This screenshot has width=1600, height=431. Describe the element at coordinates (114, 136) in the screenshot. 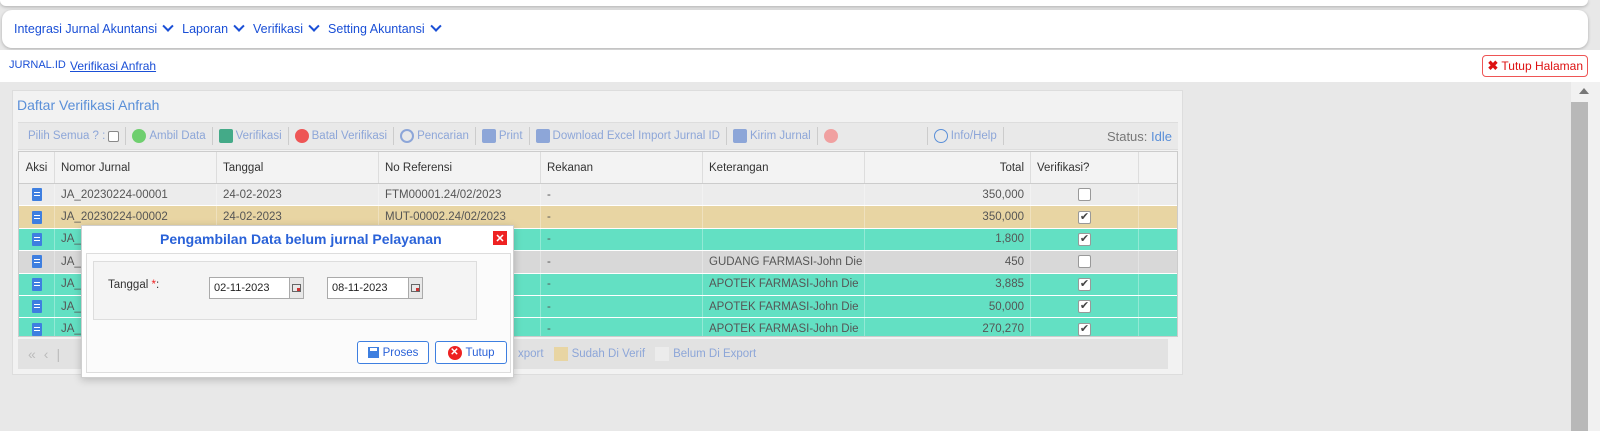

I see `select-all-checkbox` at that location.